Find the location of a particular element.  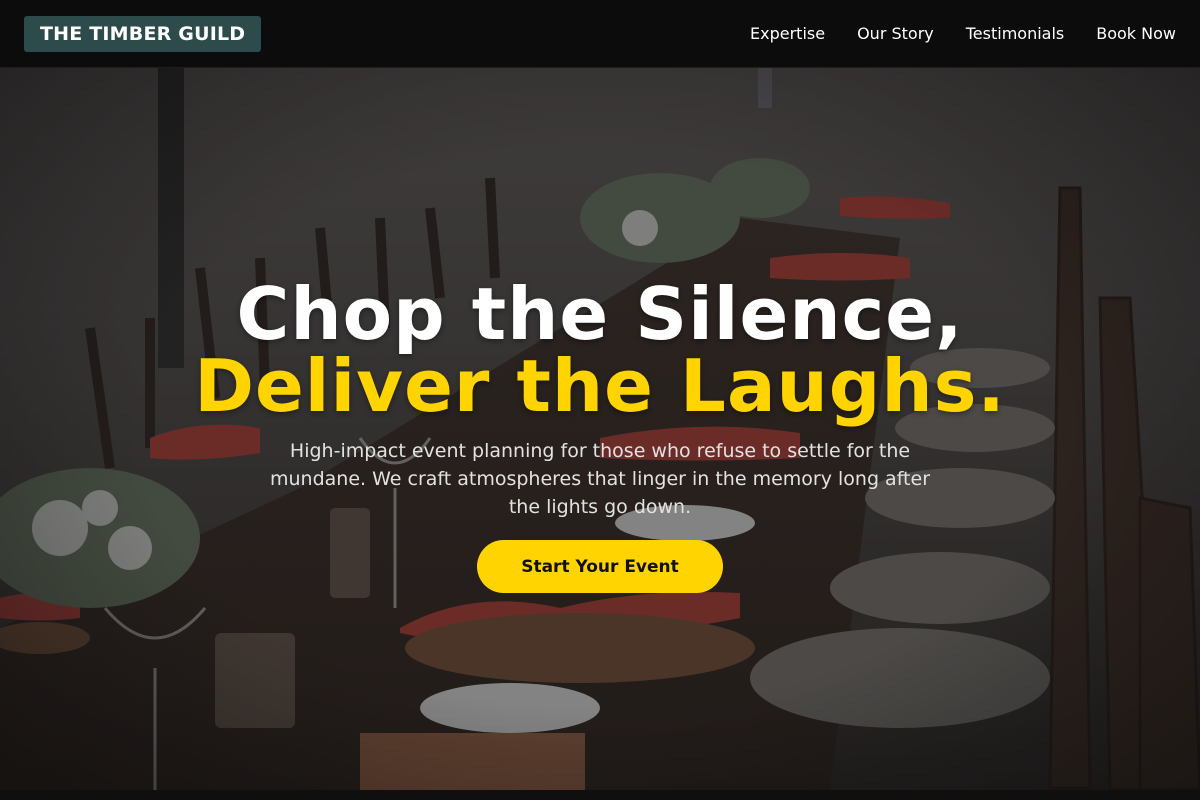

hero-headline-line-1: Chop the Silence, is located at coordinates (600, 314).